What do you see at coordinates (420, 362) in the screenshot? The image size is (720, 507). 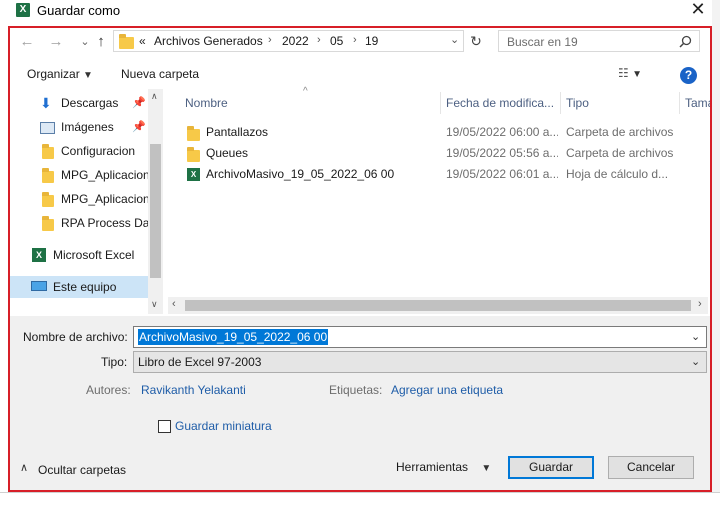 I see `file-type-select: Libro de Excel 97-2003 ⌄` at bounding box center [420, 362].